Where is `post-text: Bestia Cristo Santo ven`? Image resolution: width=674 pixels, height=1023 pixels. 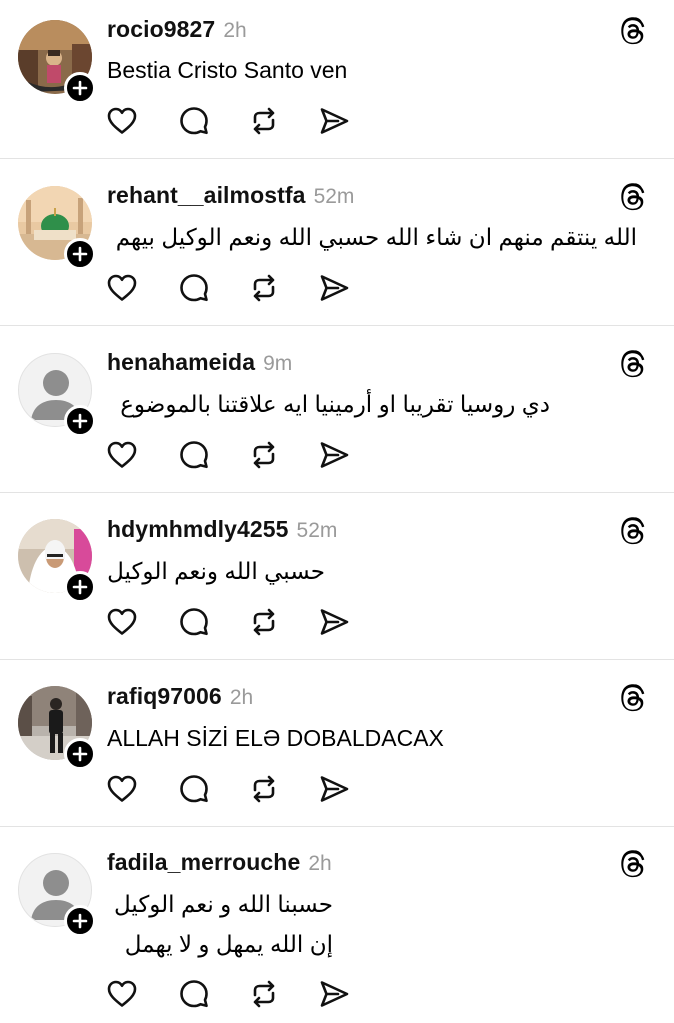
post-text: Bestia Cristo Santo ven is located at coordinates (227, 70).